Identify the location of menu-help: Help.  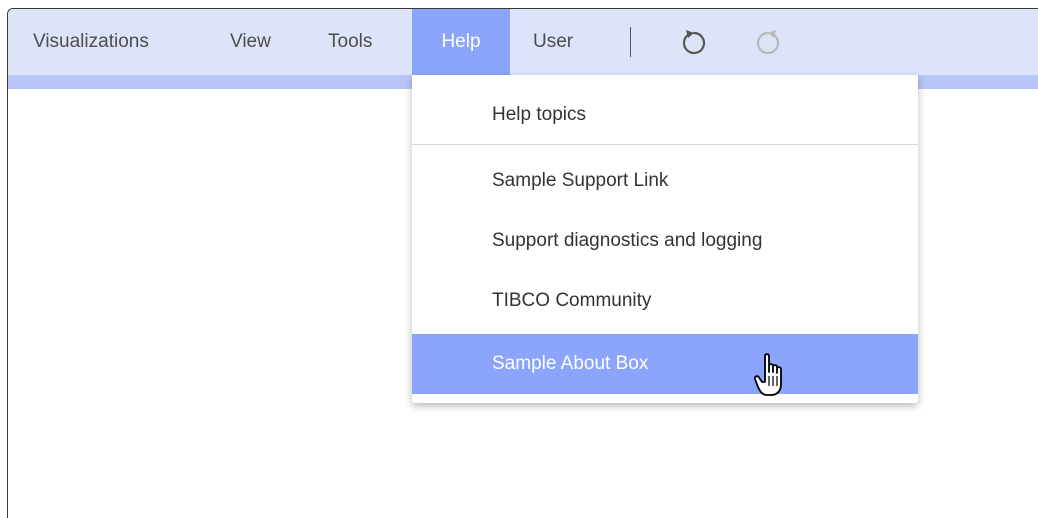
(461, 42).